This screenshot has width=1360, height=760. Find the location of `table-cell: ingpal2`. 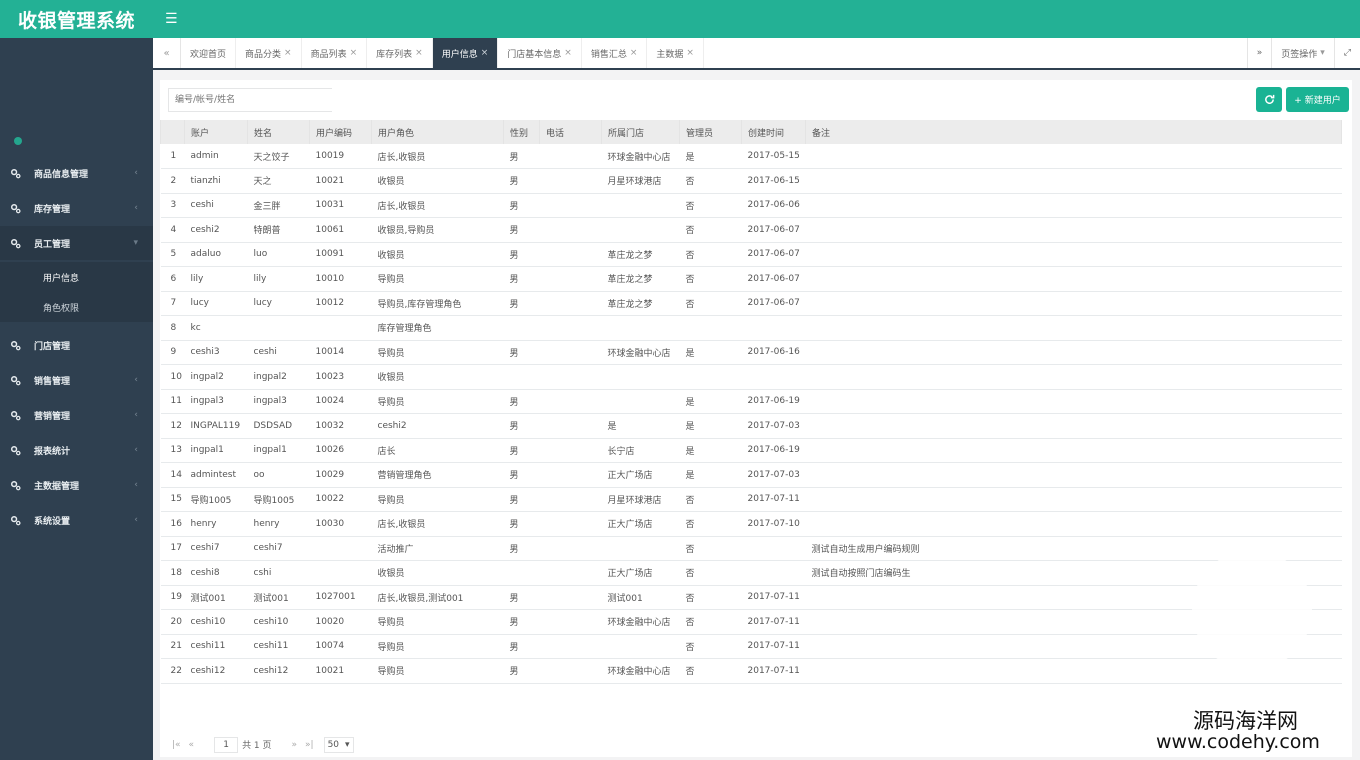

table-cell: ingpal2 is located at coordinates (207, 376).